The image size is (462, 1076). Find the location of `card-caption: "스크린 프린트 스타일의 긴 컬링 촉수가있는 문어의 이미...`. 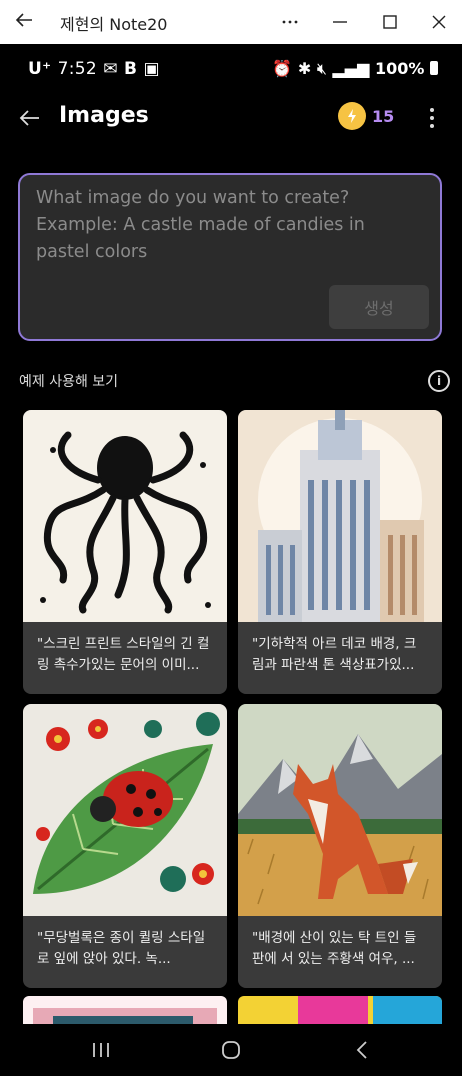

card-caption: "스크린 프린트 스타일의 긴 컬링 촉수가있는 문어의 이미... is located at coordinates (123, 654).